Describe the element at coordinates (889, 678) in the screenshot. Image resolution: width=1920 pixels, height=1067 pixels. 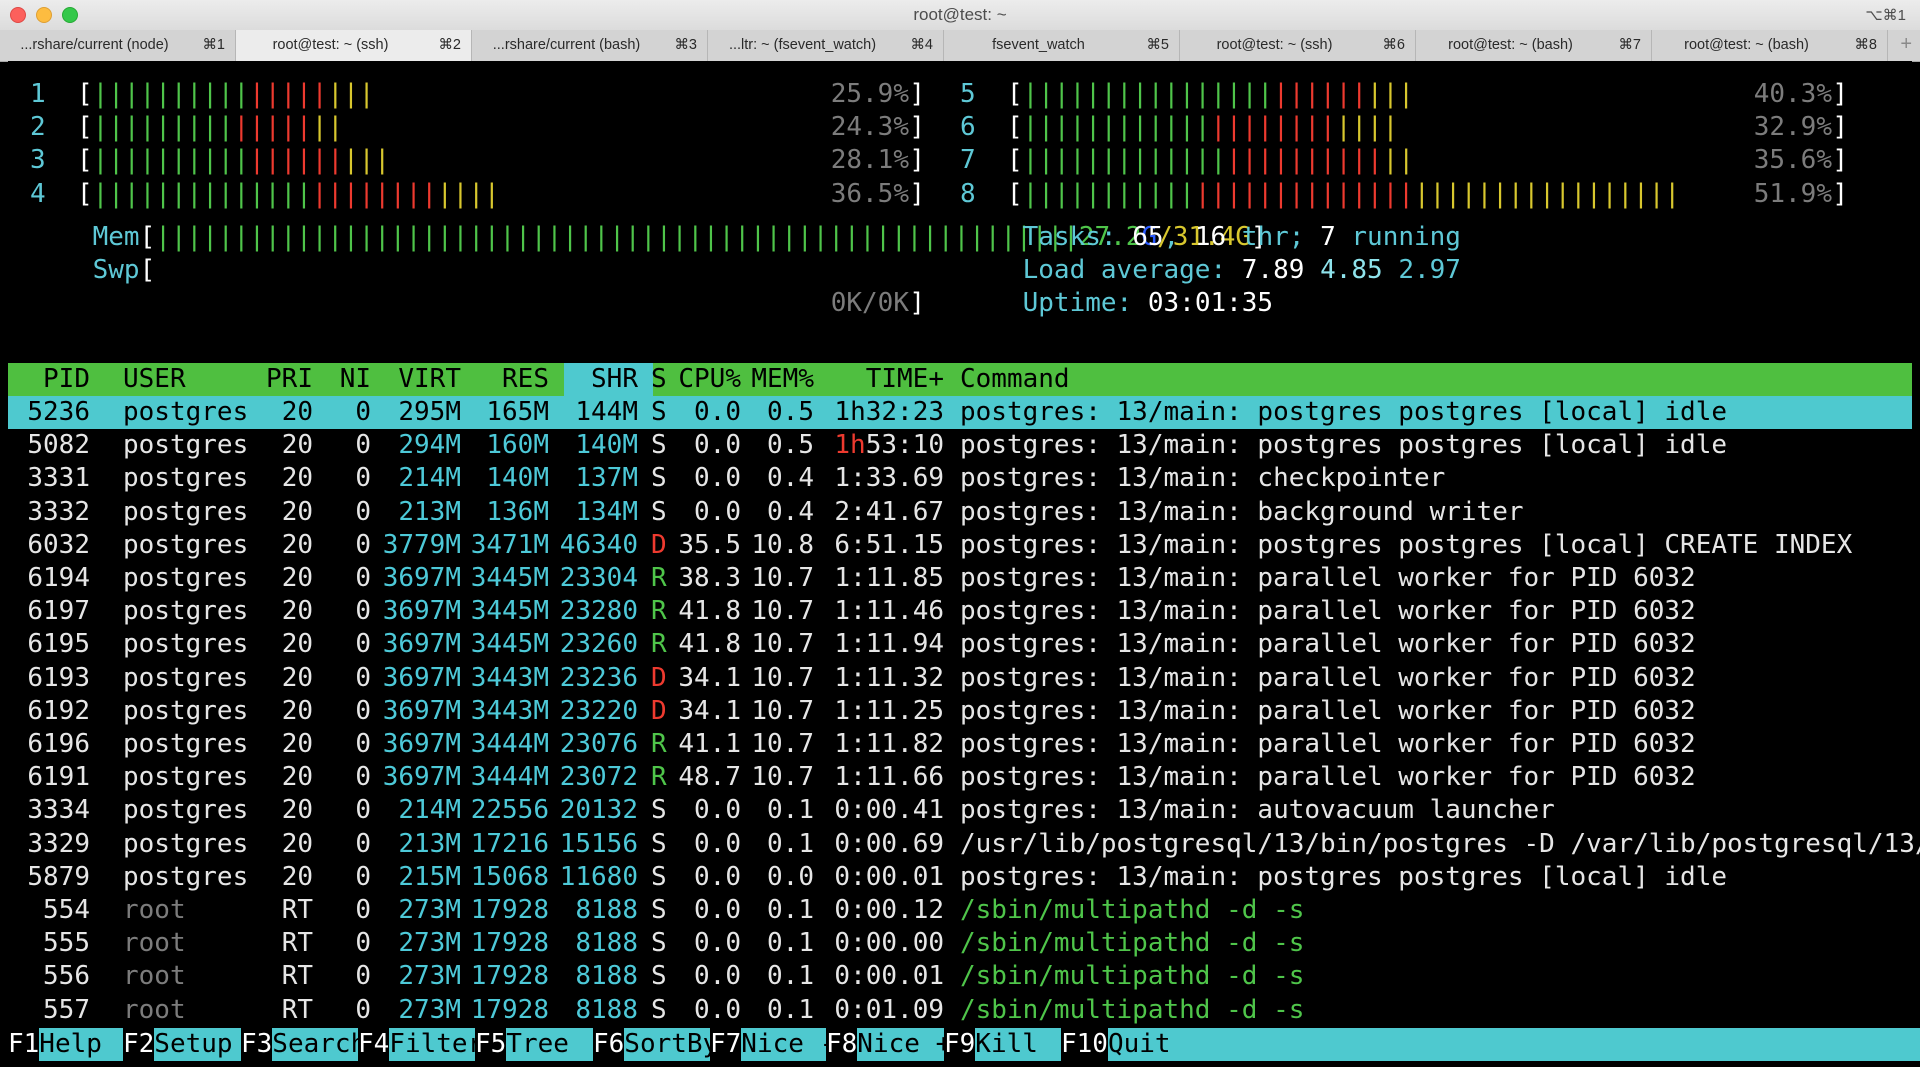
I see `cell-time: 1:11.32` at that location.